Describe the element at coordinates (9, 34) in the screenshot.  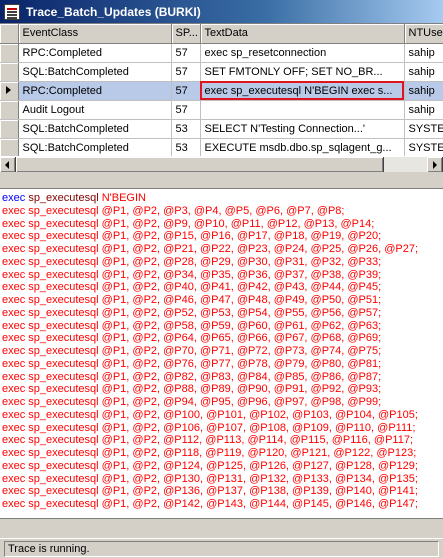
I see `row-selector-header` at that location.